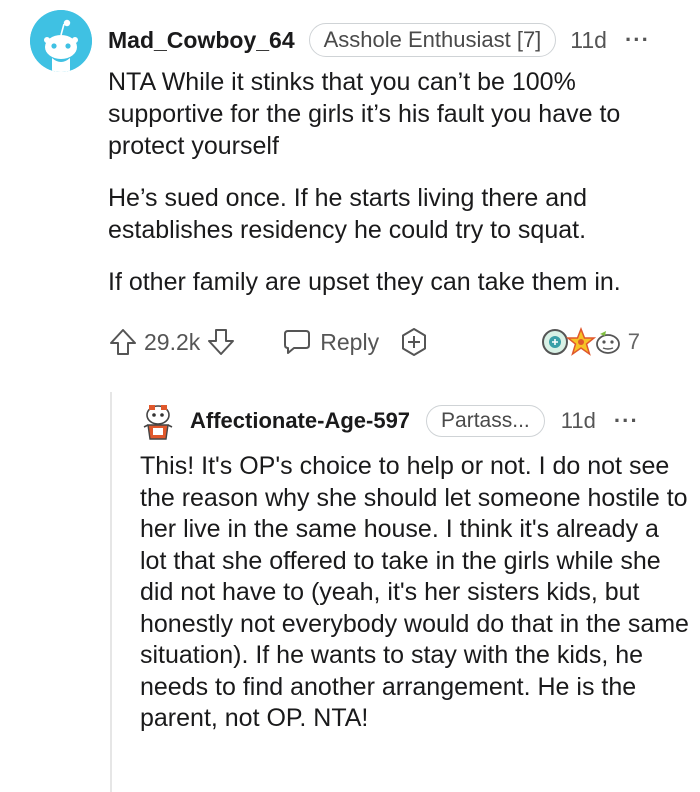 The image size is (700, 792). I want to click on face-award-icon, so click(607, 342).